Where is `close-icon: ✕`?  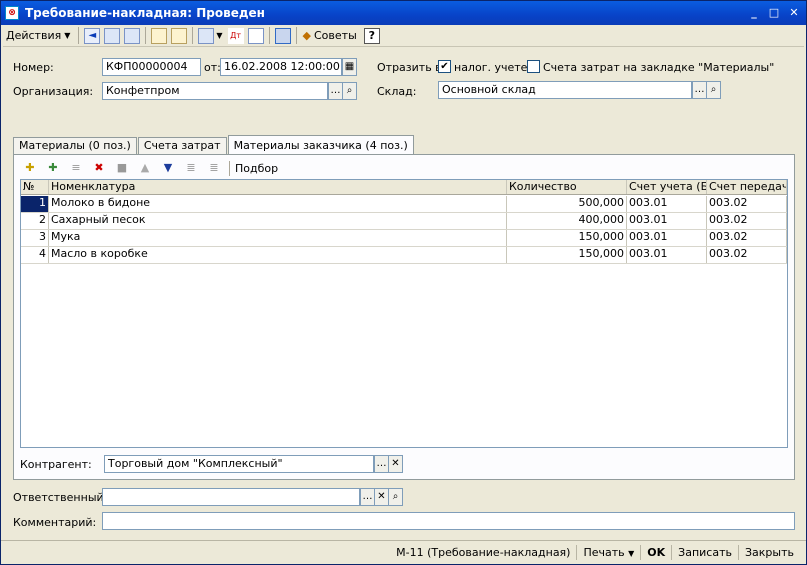
close-icon: ✕ is located at coordinates (794, 13).